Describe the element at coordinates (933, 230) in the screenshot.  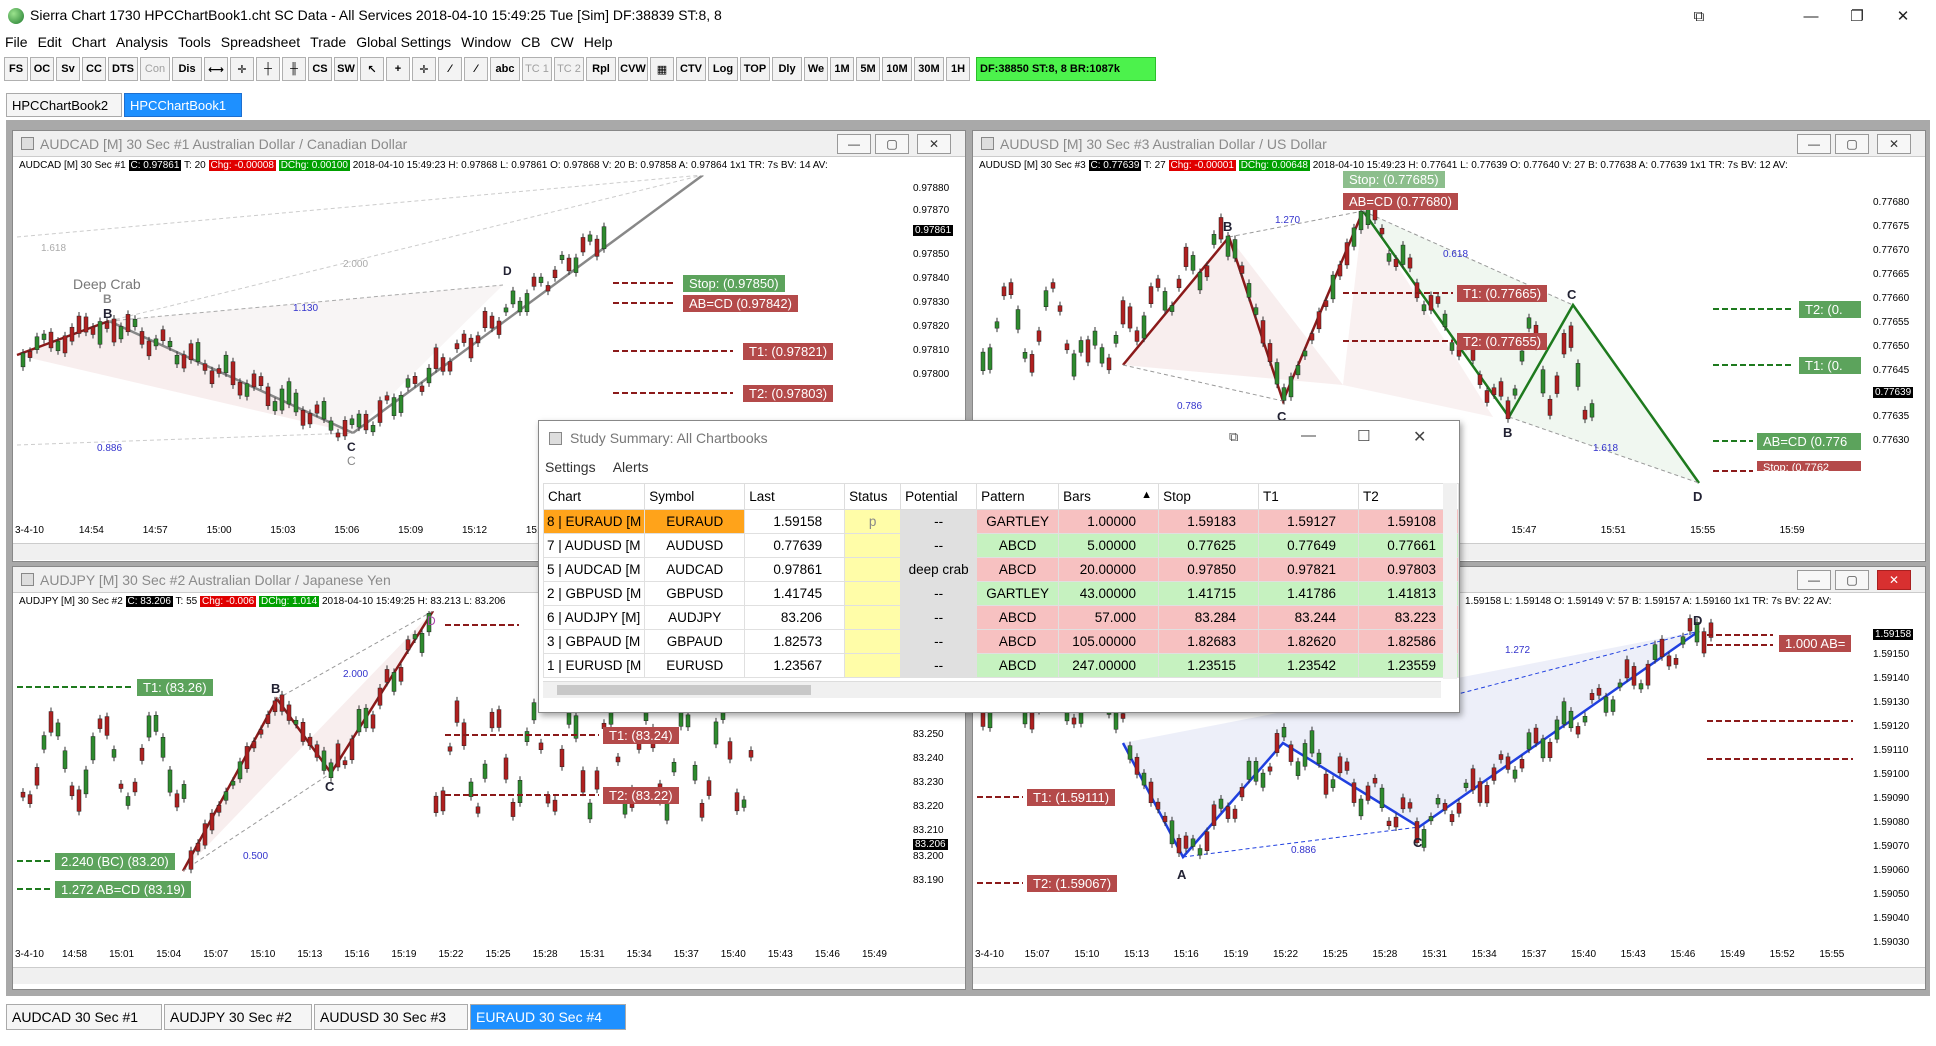
I see `price-tick-current: 0.97861` at that location.